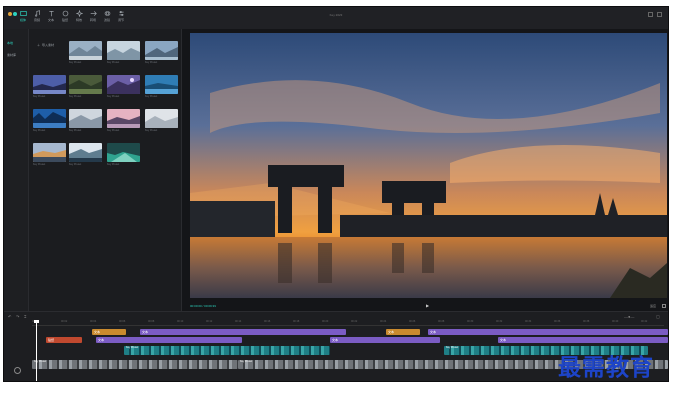  What do you see at coordinates (209, 321) in the screenshot?
I see `ruler-tick: 00:12` at bounding box center [209, 321].